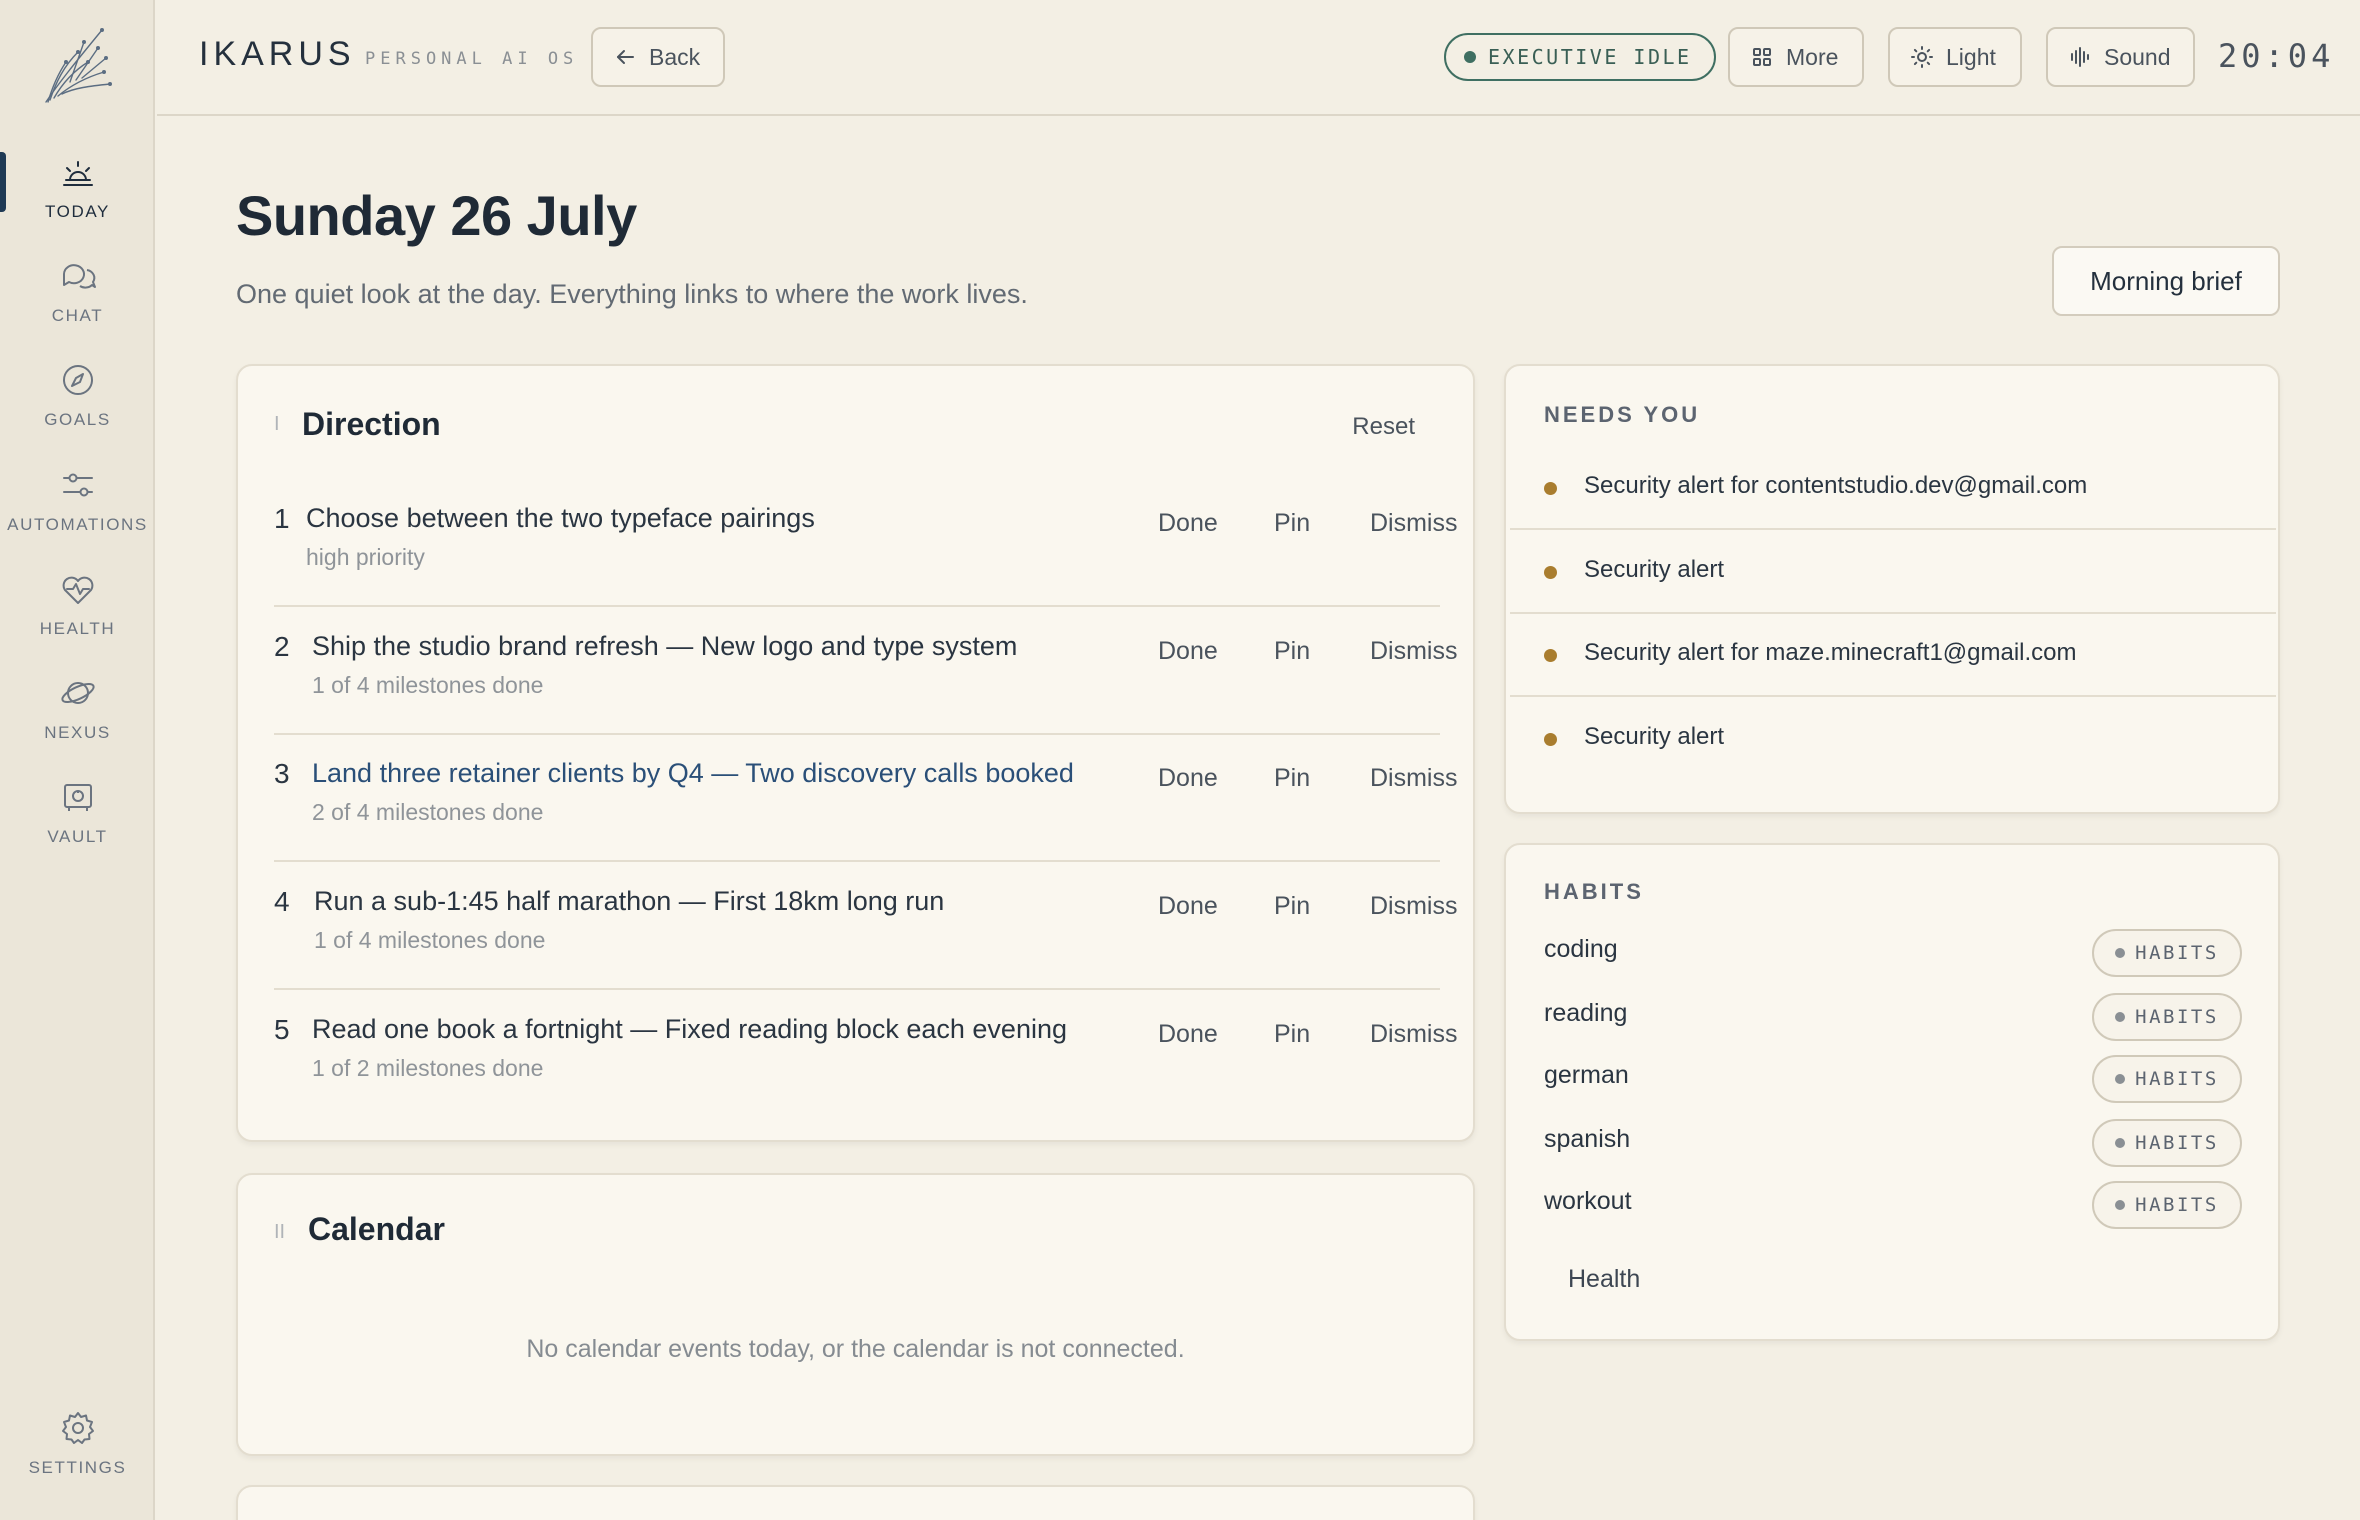 The image size is (2360, 1520). I want to click on clock: 20:04, so click(2276, 56).